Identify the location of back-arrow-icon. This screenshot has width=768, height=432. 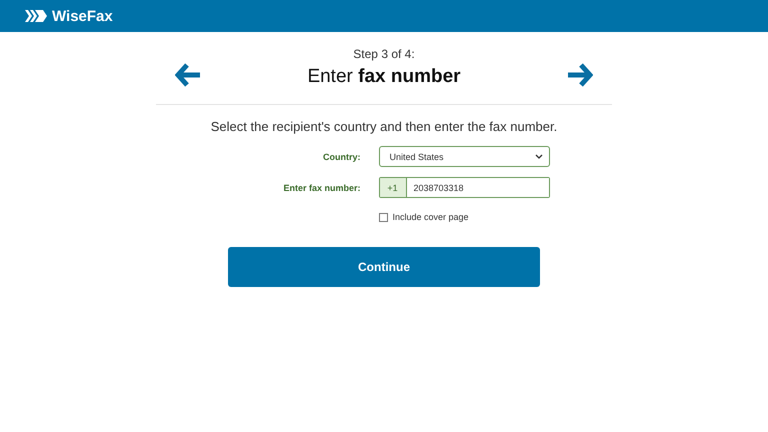
(188, 74).